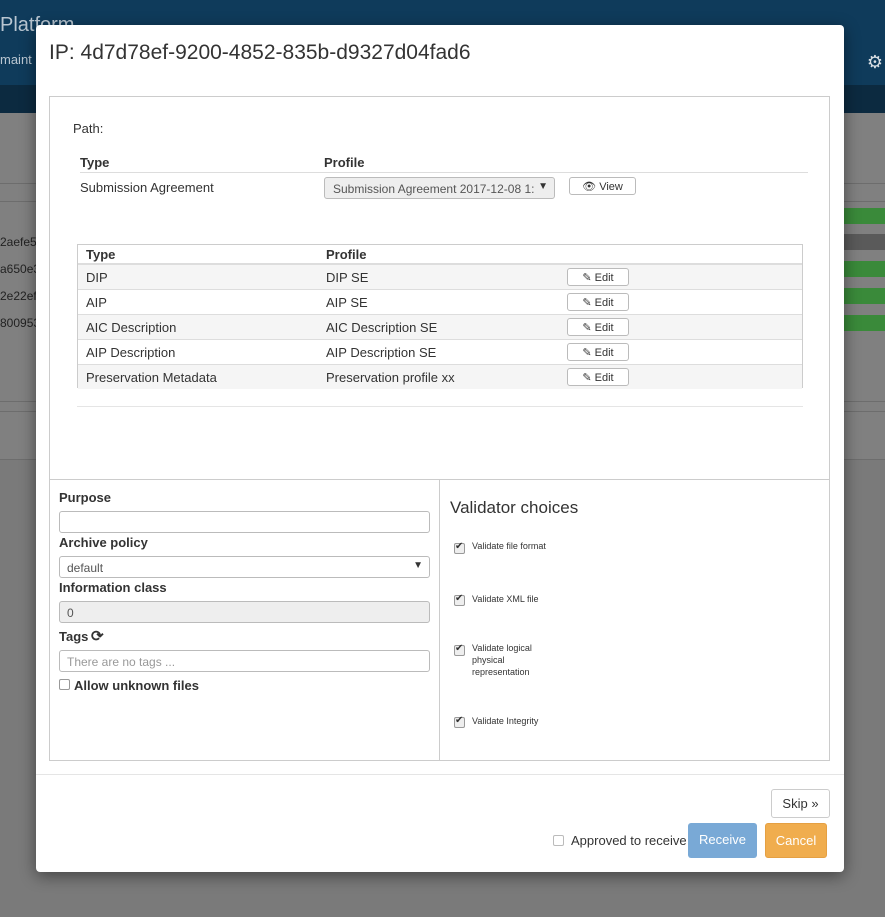 The width and height of the screenshot is (885, 917). What do you see at coordinates (136, 685) in the screenshot?
I see `allow-unknown-files-label: Allow unknown files` at bounding box center [136, 685].